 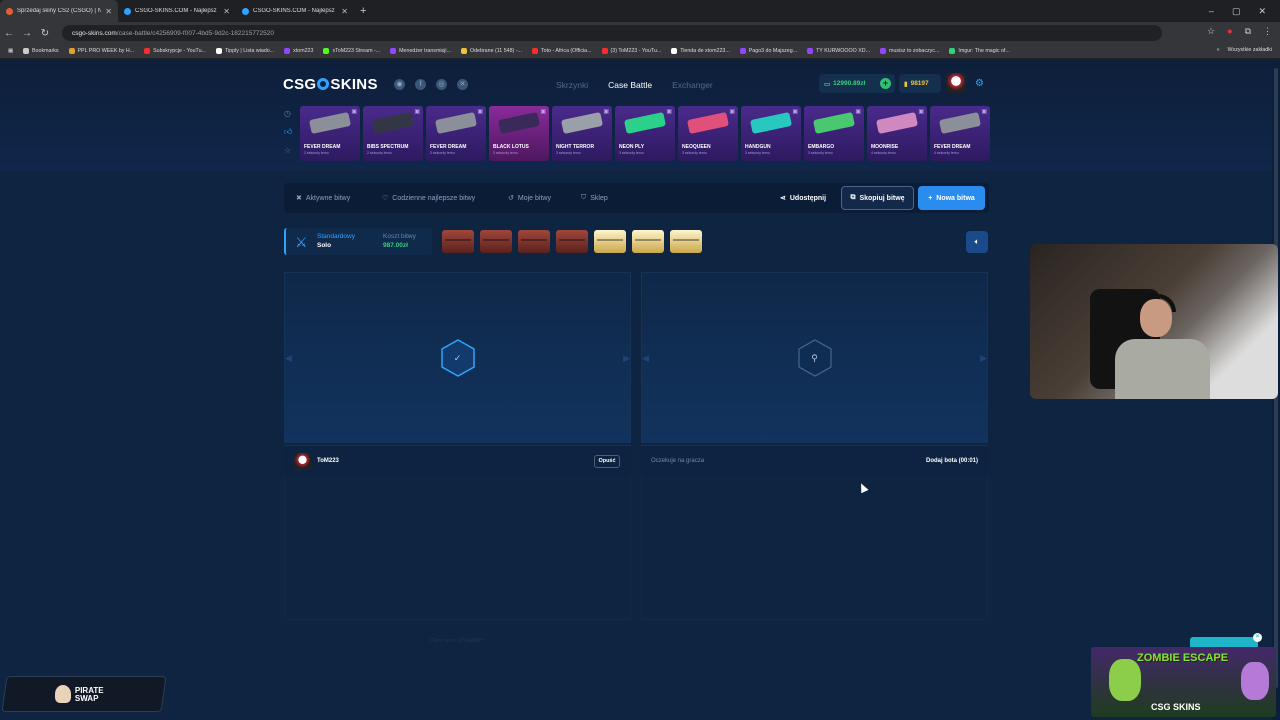 I want to click on nav-case-battle: Case Battle, so click(x=630, y=85).